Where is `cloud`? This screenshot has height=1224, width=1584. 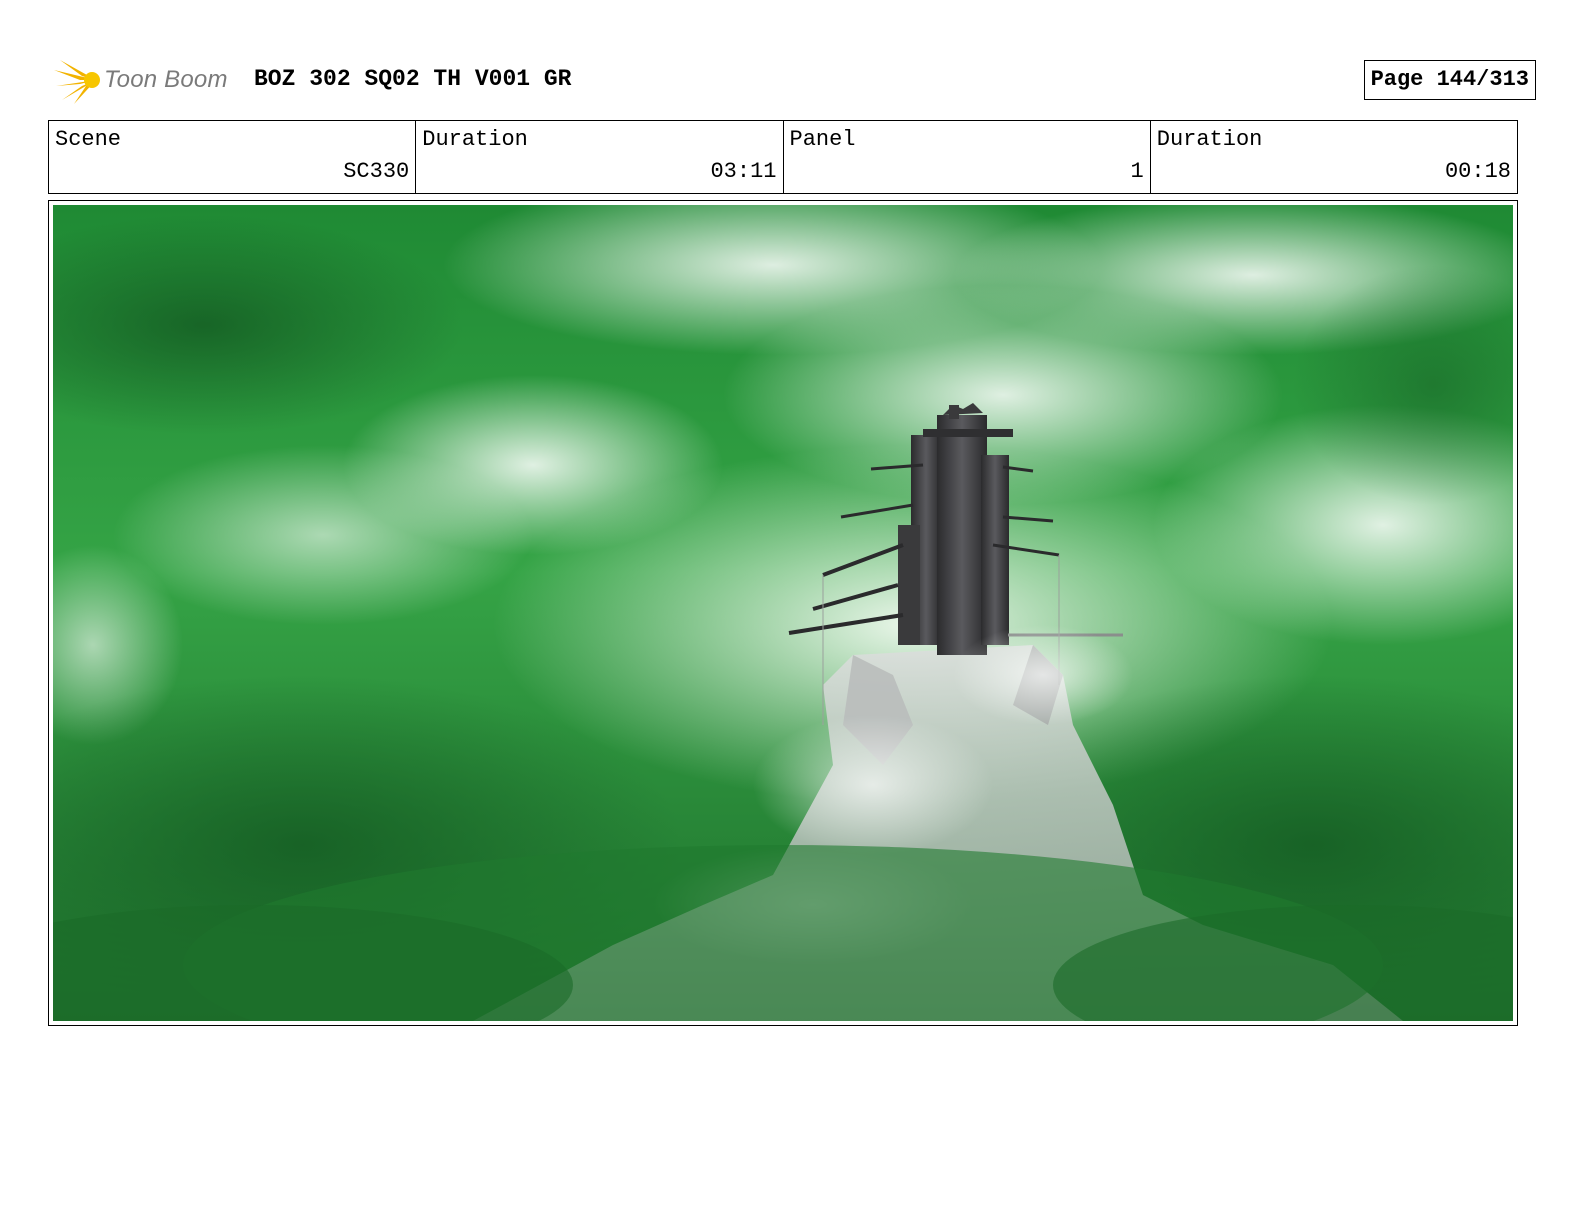 cloud is located at coordinates (323, 535).